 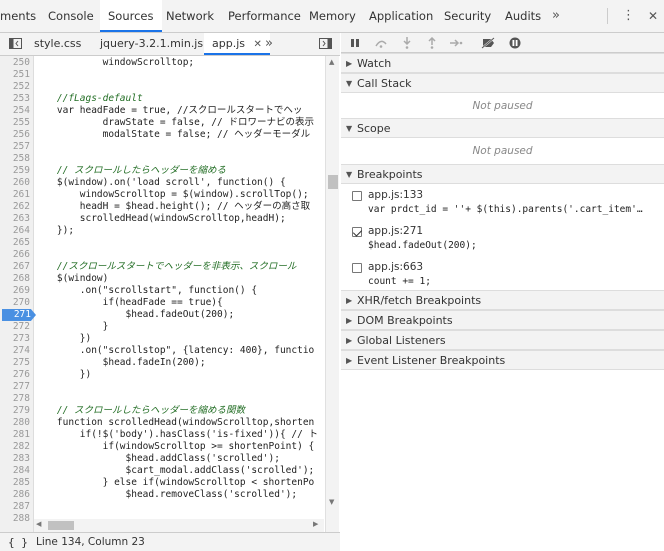 What do you see at coordinates (15, 111) in the screenshot?
I see `line-number: 254` at bounding box center [15, 111].